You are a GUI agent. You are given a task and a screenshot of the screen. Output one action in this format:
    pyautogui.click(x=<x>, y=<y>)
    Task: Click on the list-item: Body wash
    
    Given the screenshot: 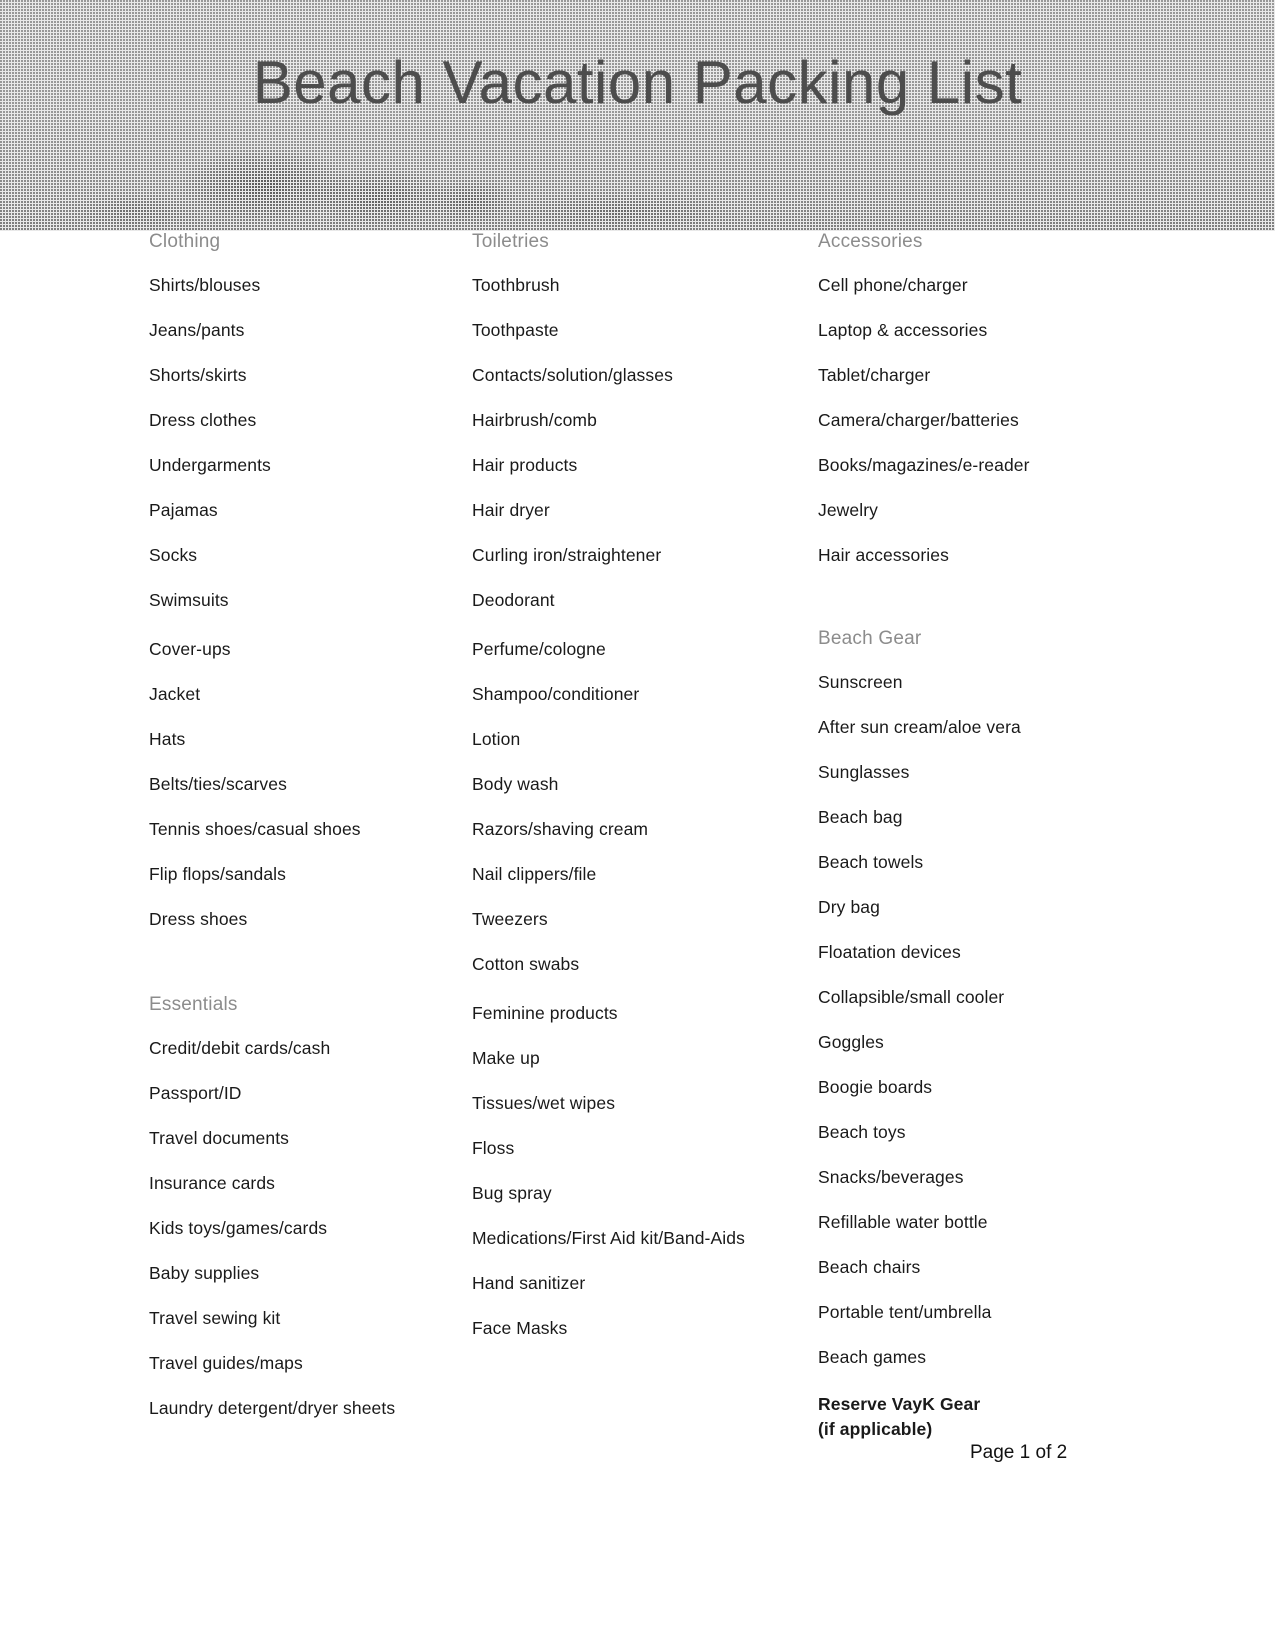 What is the action you would take?
    pyautogui.click(x=515, y=784)
    